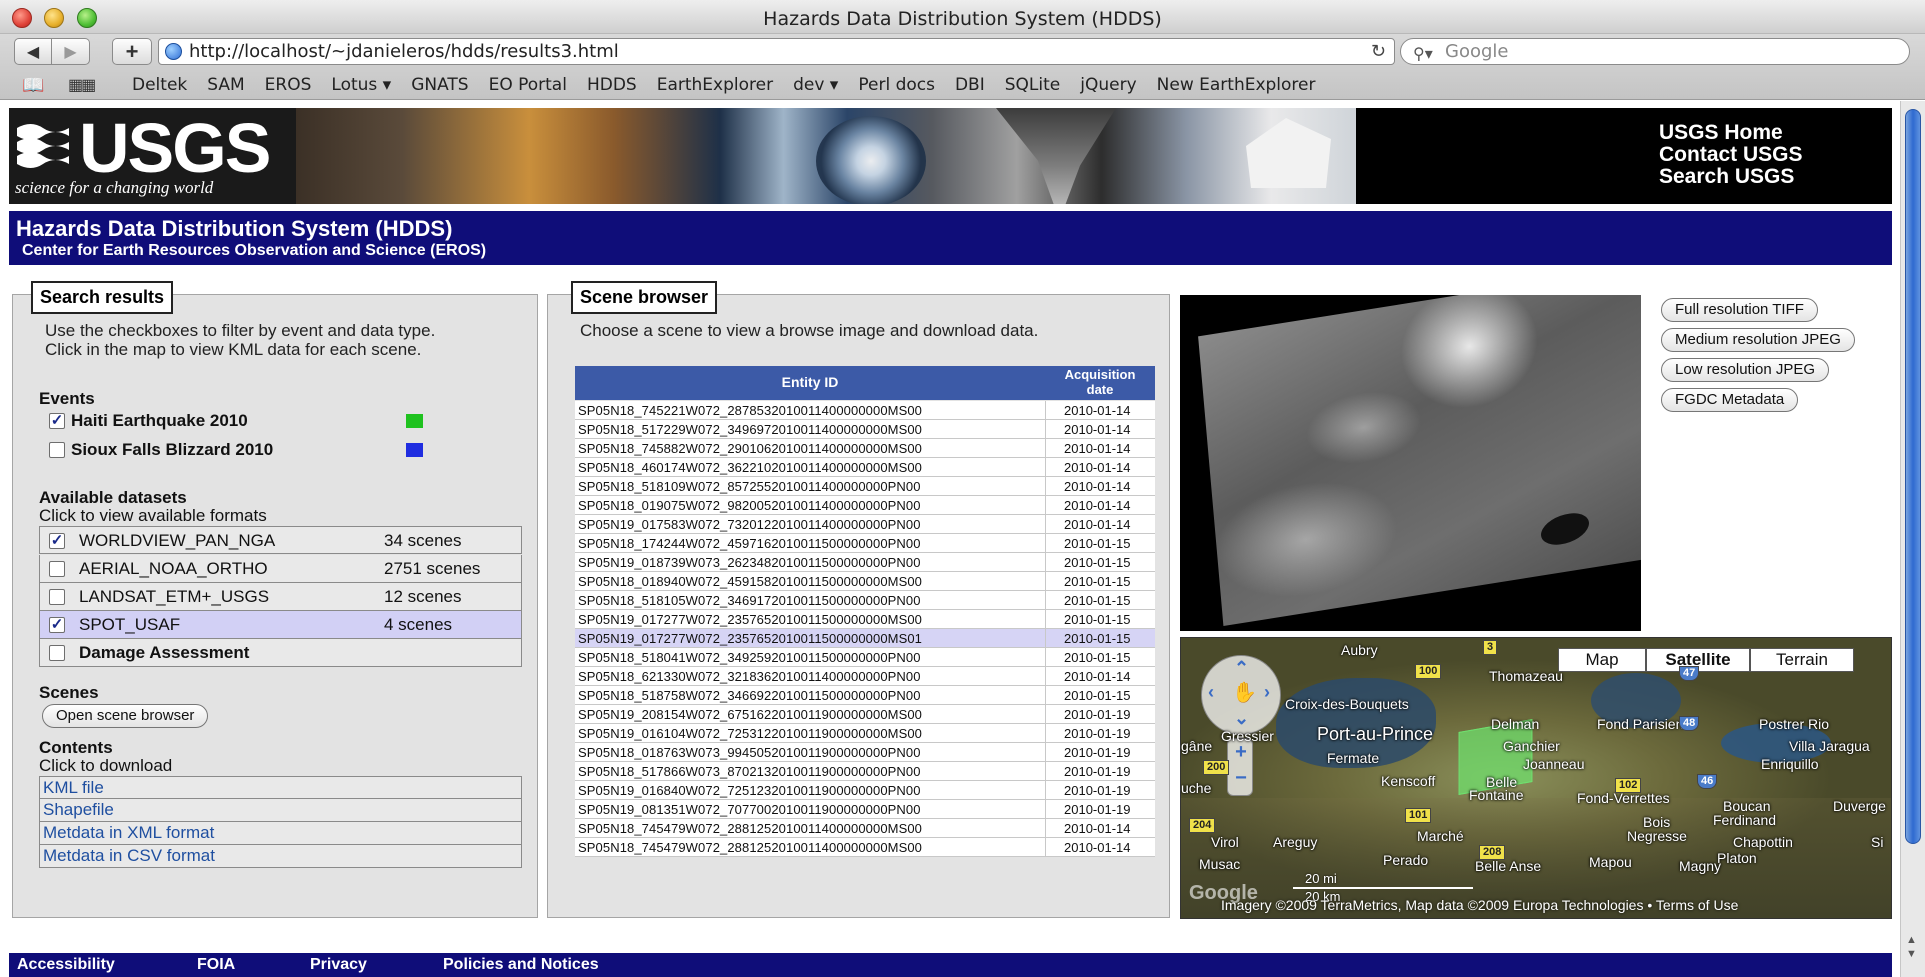 This screenshot has width=1925, height=977. What do you see at coordinates (1802, 660) in the screenshot?
I see `map-type-terrain: Terrain` at bounding box center [1802, 660].